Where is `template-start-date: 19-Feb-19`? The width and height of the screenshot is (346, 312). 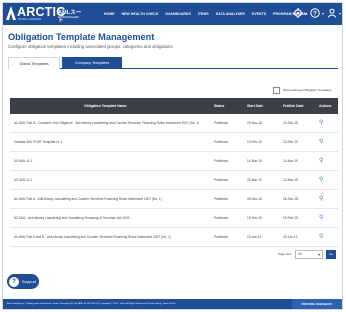 template-start-date: 19-Feb-19 is located at coordinates (254, 218).